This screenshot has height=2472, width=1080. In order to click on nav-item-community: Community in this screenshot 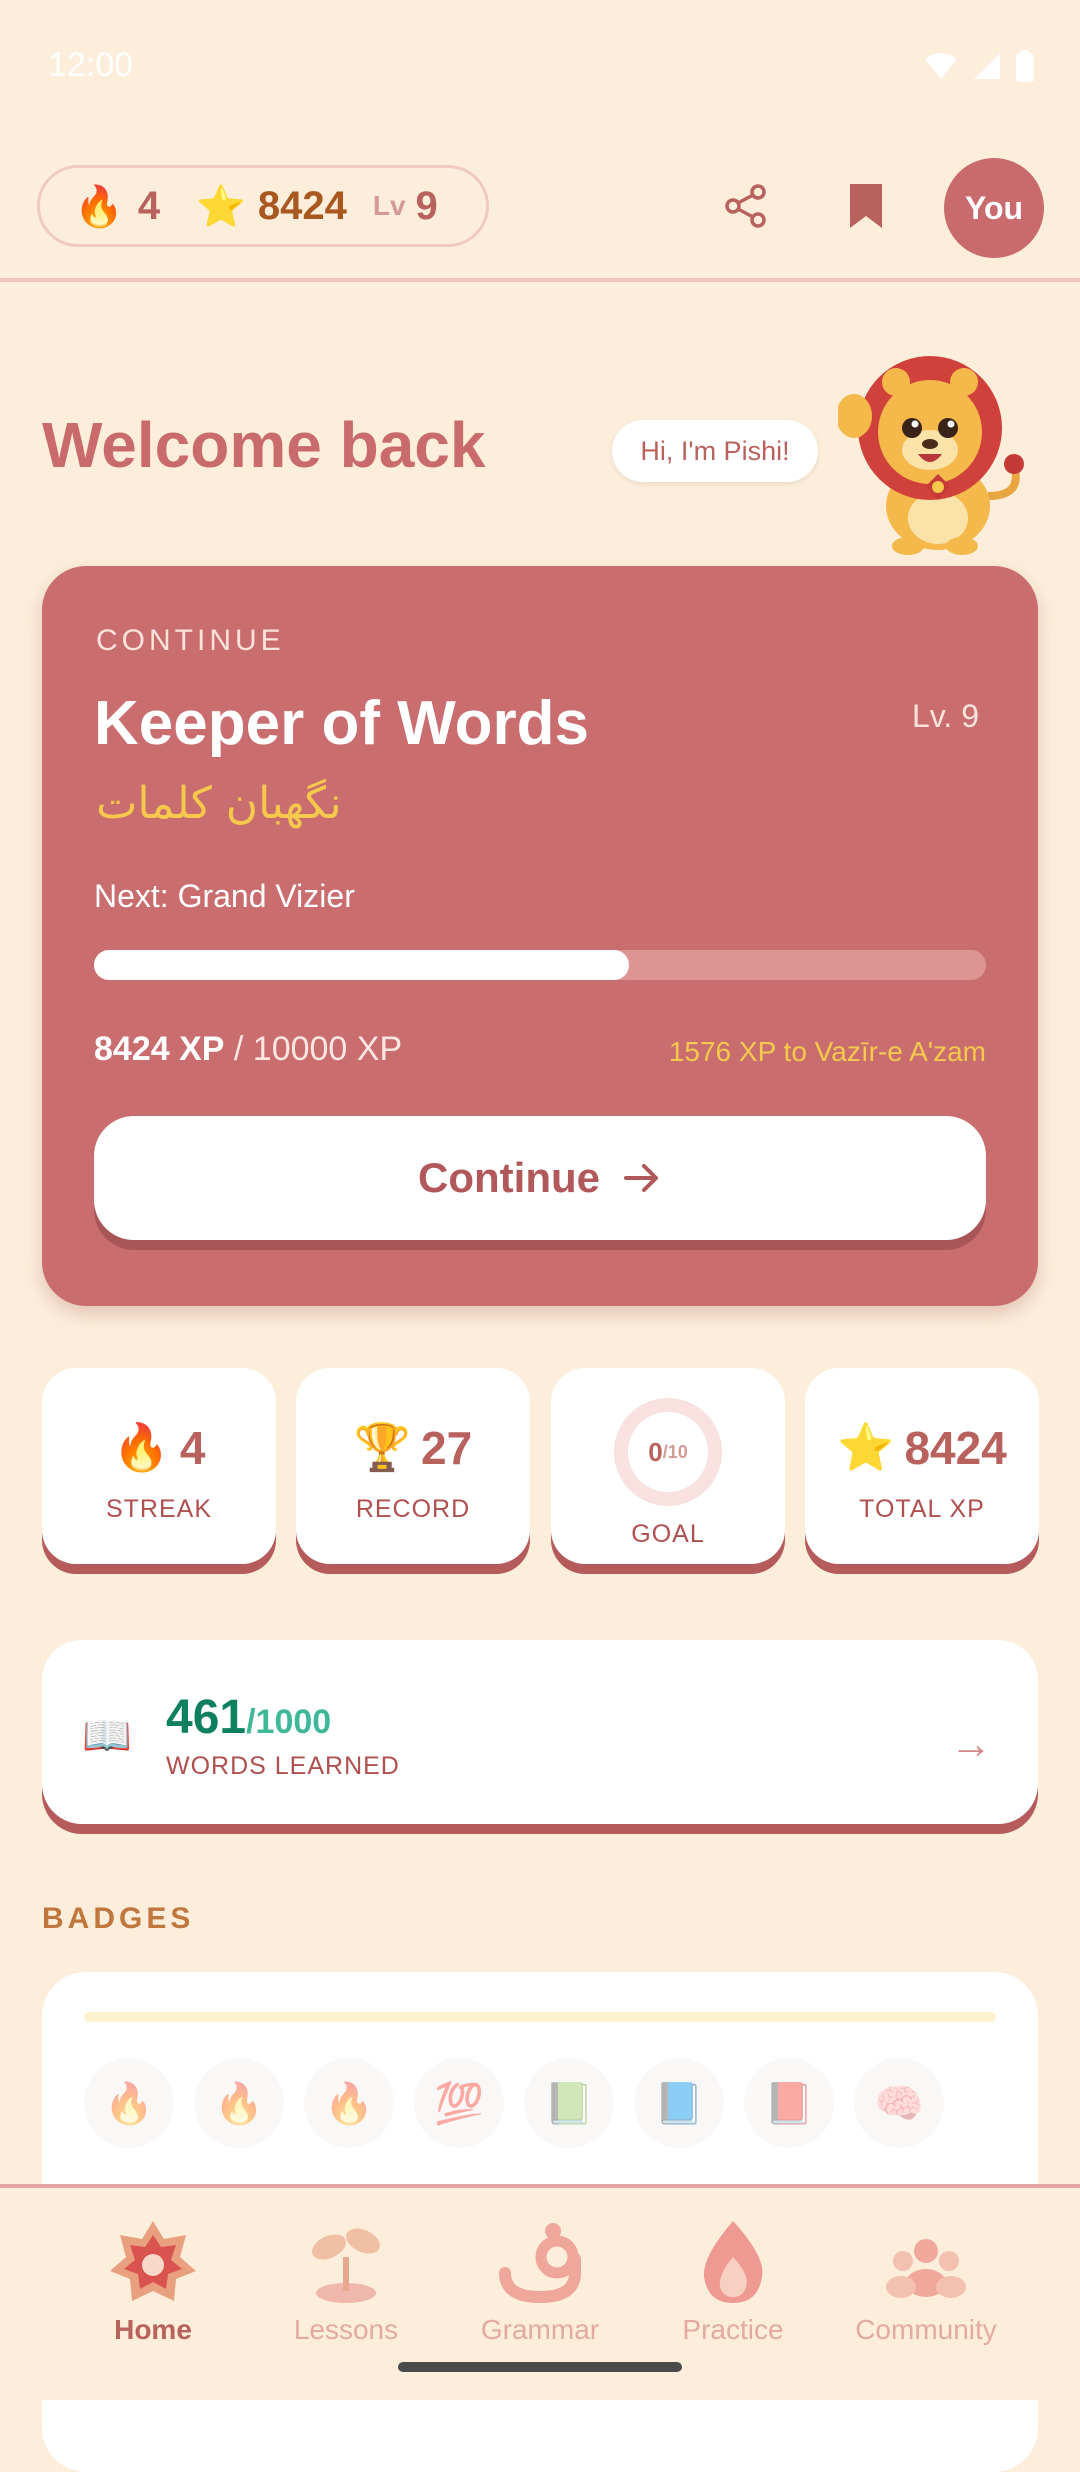, I will do `click(926, 2280)`.